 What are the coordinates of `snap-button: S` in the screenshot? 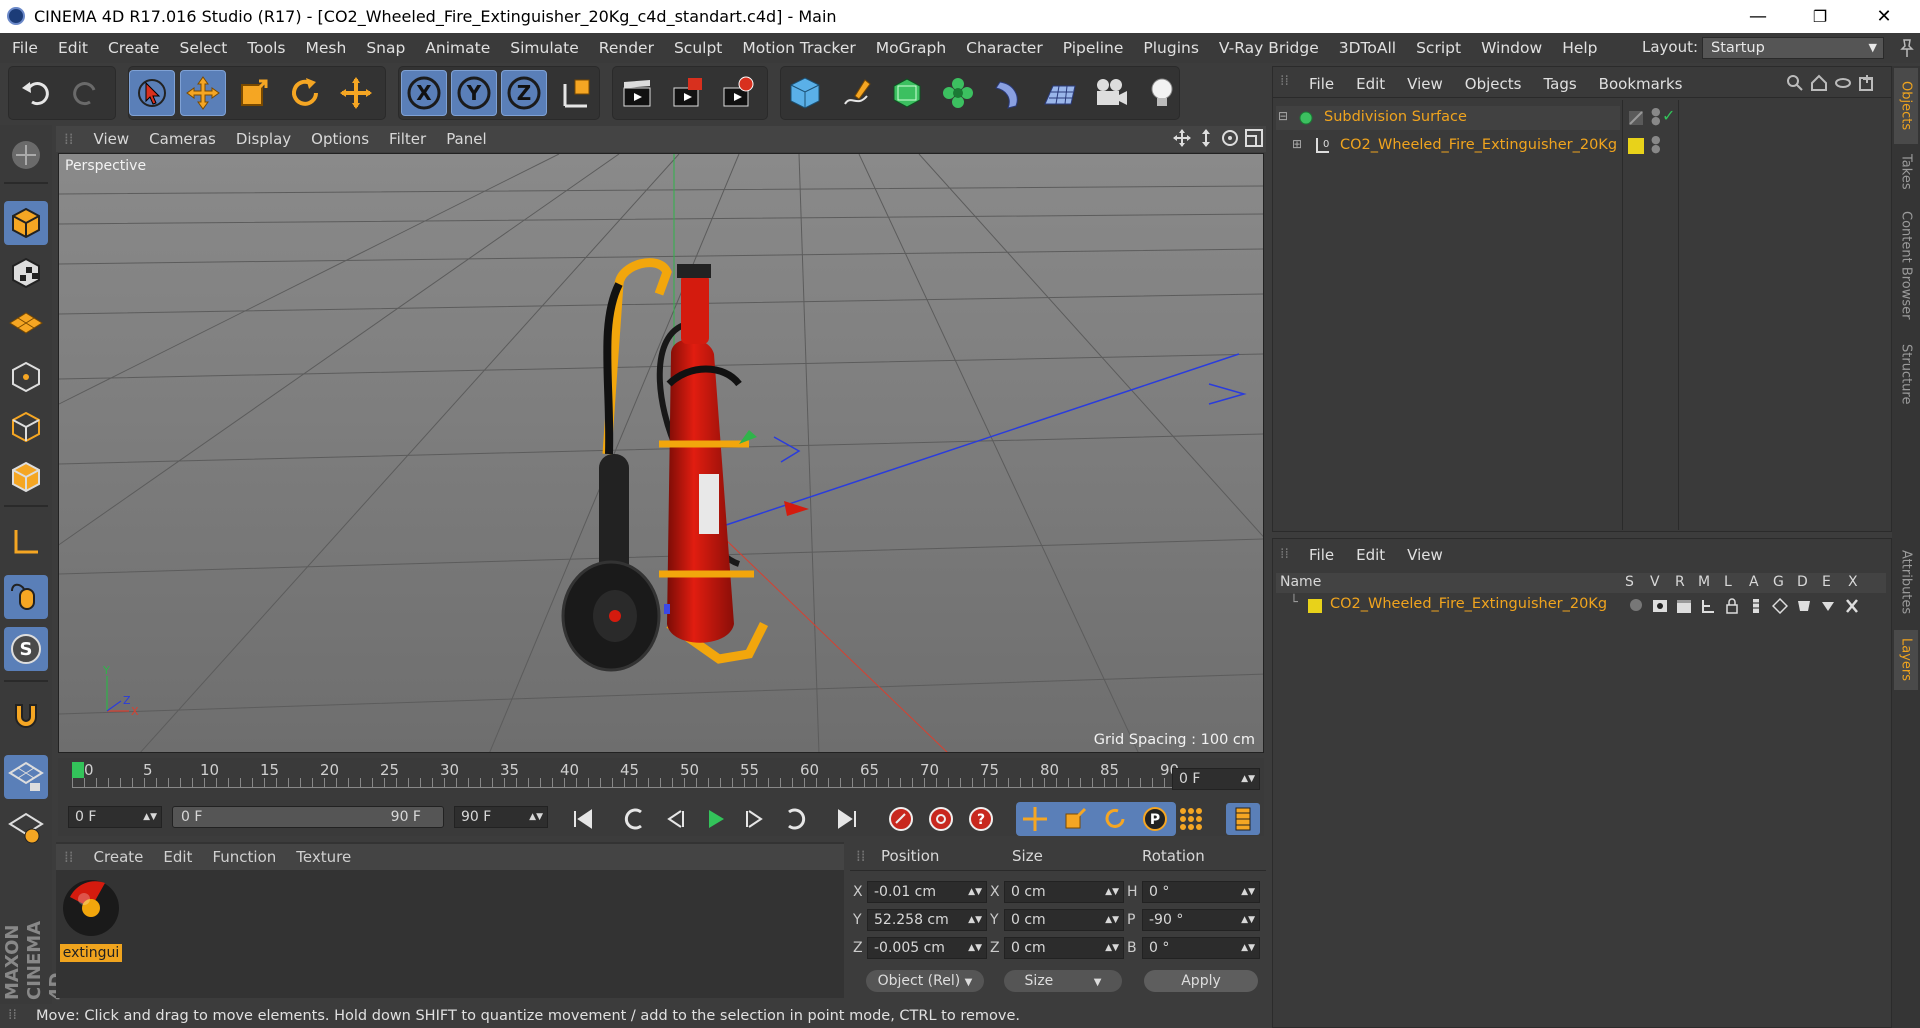 It's located at (26, 649).